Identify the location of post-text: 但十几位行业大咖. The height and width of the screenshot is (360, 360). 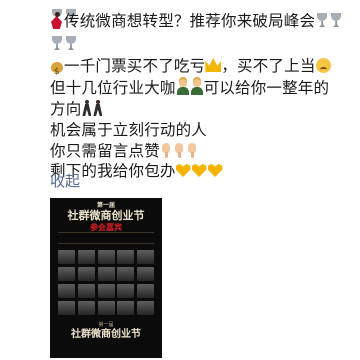
(113, 88).